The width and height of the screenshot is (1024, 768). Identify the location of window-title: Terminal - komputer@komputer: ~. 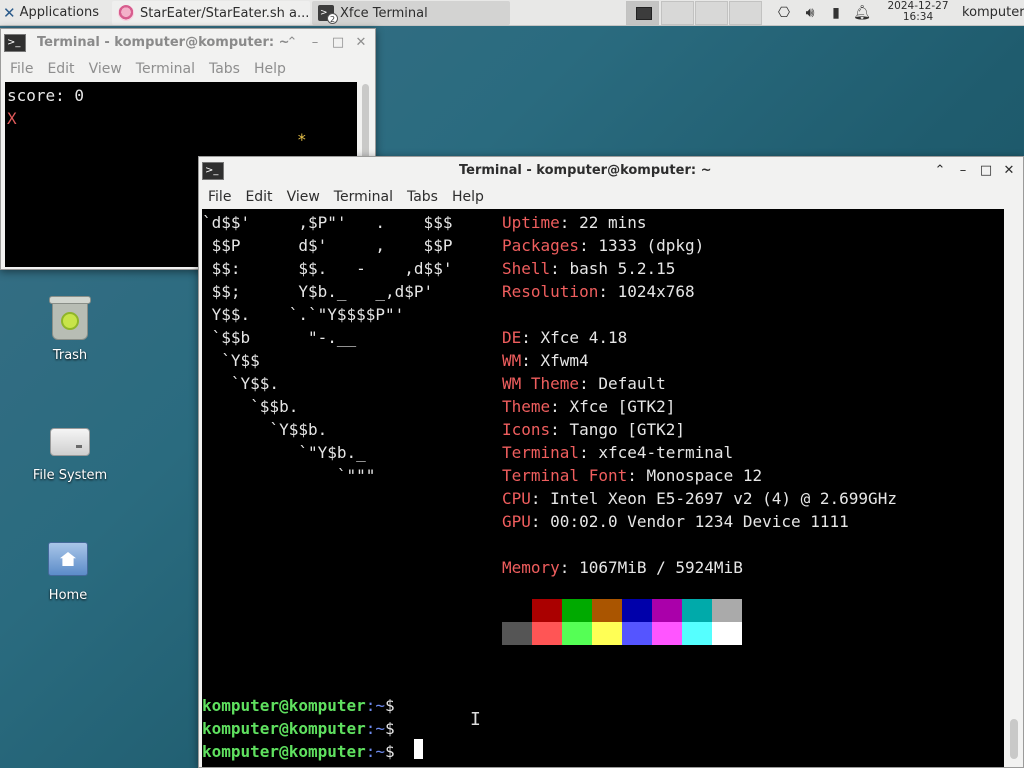
(163, 42).